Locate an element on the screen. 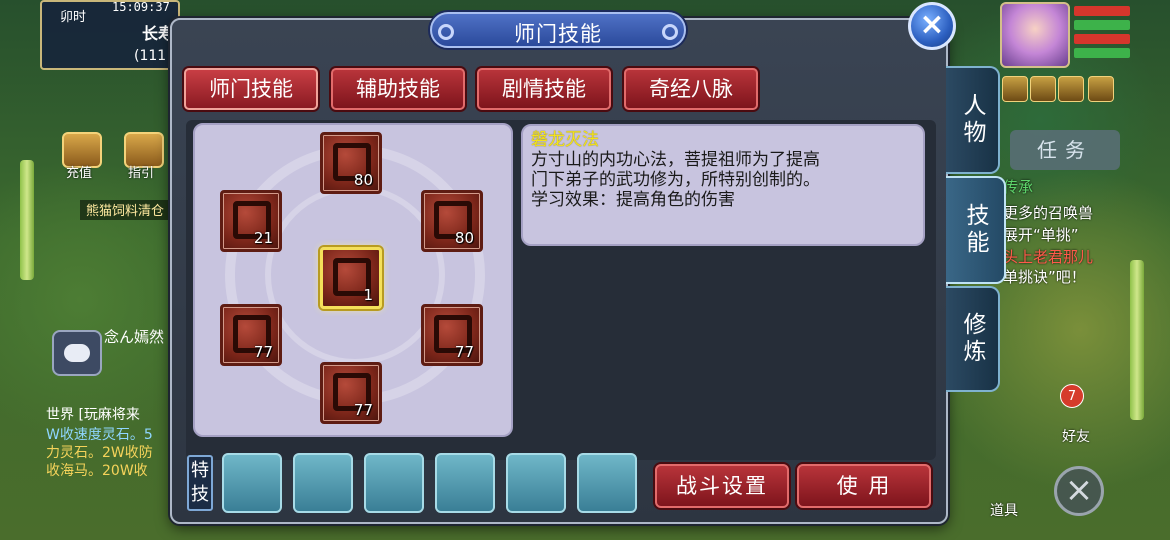 Image resolution: width=1170 pixels, height=540 pixels. tab-school-skills: 师门技能 is located at coordinates (251, 89).